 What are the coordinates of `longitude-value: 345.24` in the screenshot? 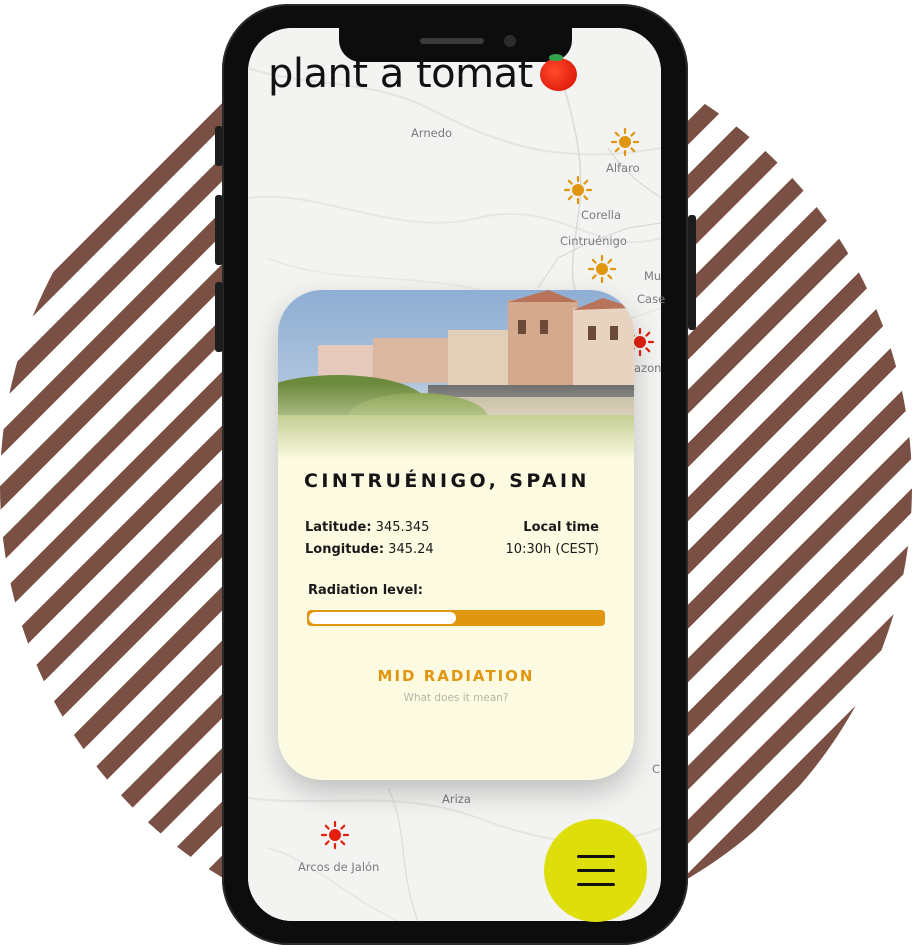 It's located at (411, 549).